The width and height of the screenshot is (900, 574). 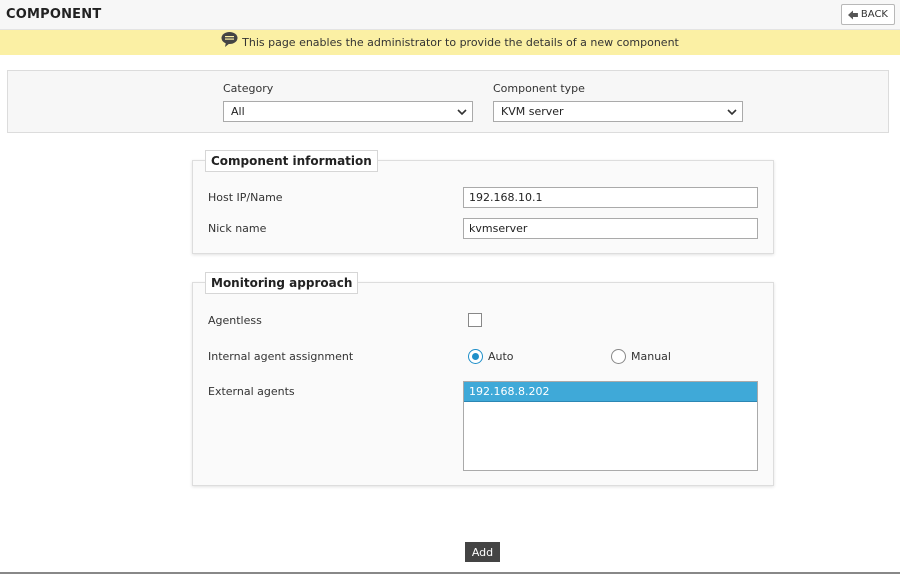 I want to click on radio-manual-indicator, so click(x=618, y=356).